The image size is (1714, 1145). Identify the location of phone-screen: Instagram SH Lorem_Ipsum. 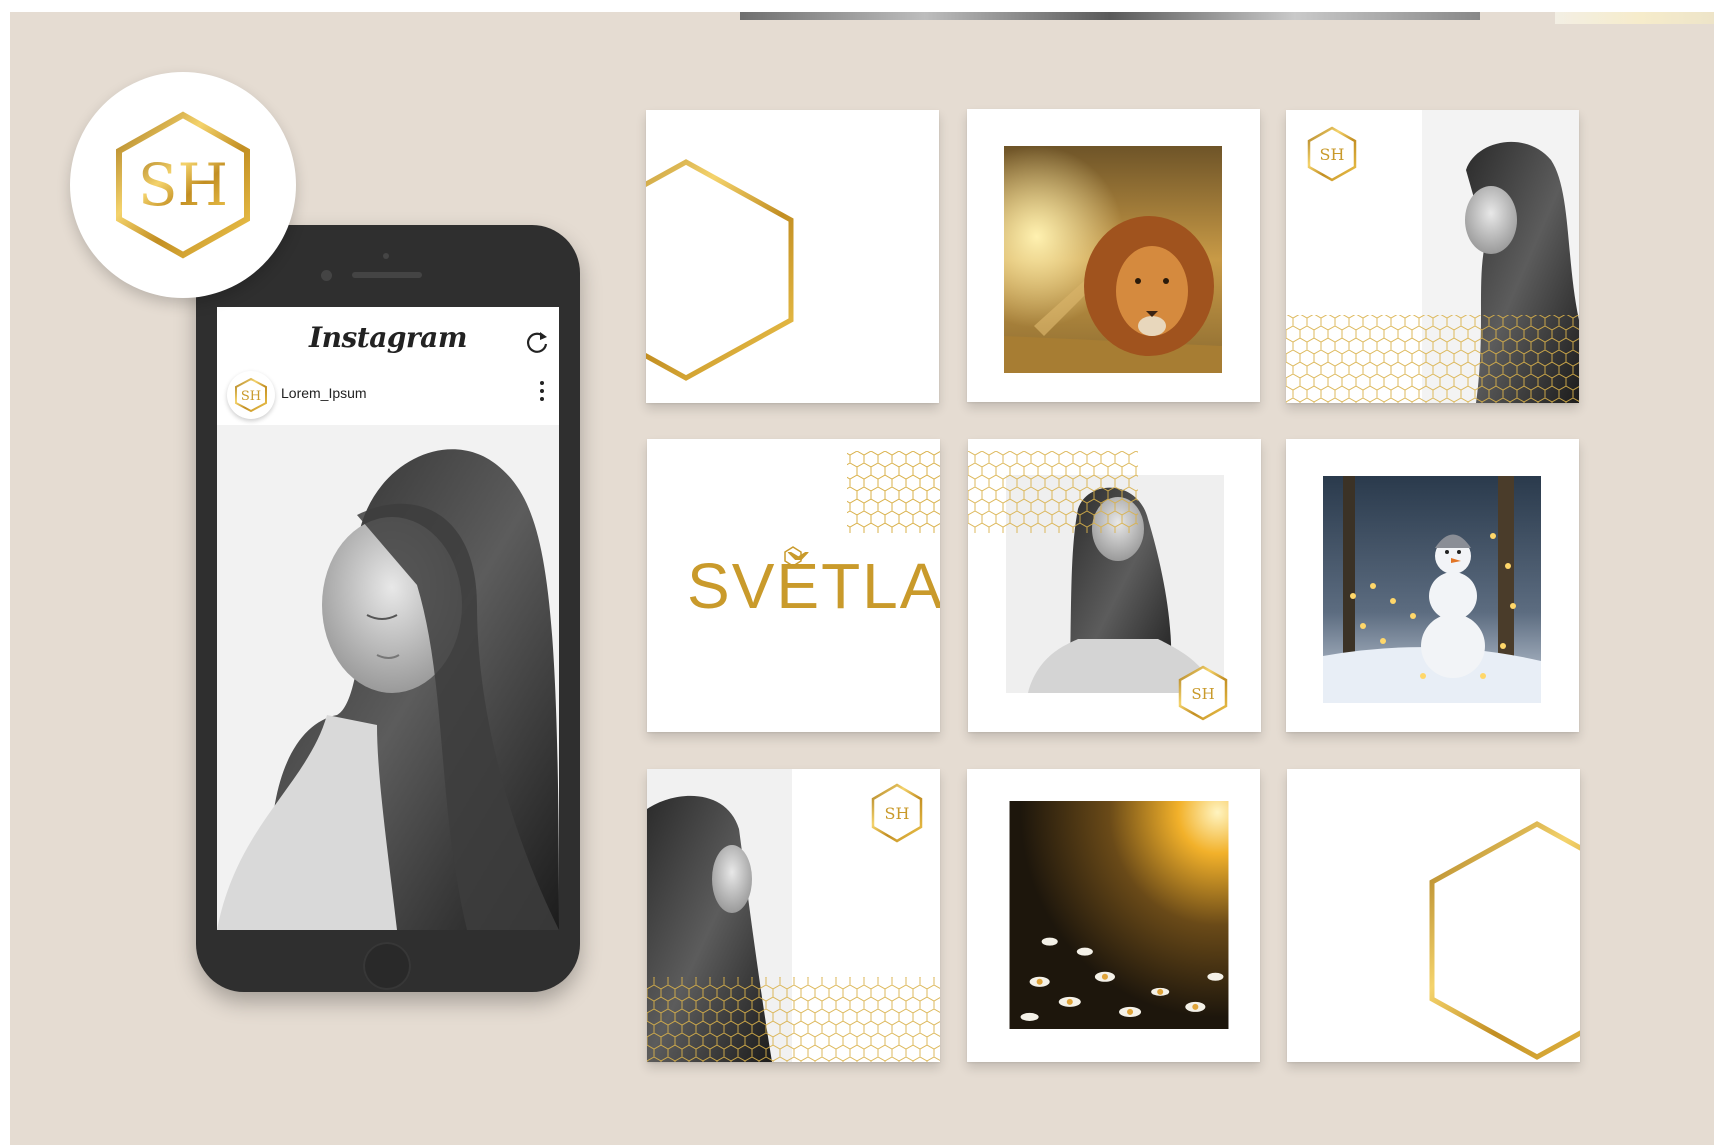
(388, 618).